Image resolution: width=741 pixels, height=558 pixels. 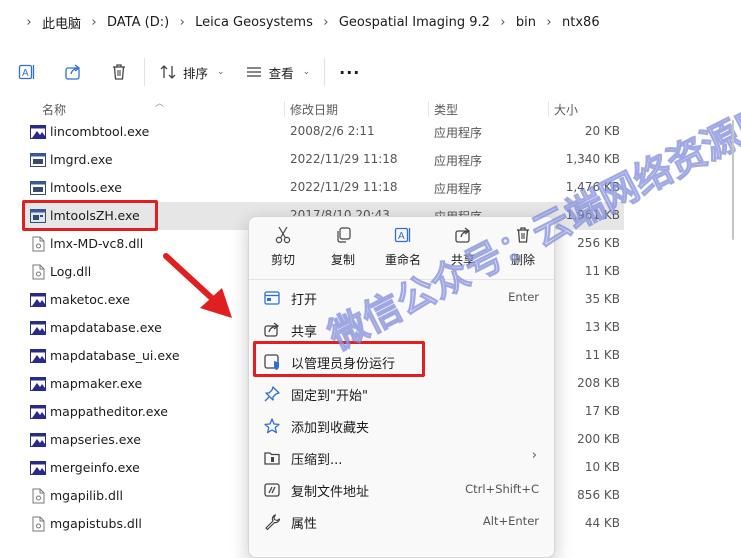 What do you see at coordinates (733, 320) in the screenshot?
I see `scrollbar` at bounding box center [733, 320].